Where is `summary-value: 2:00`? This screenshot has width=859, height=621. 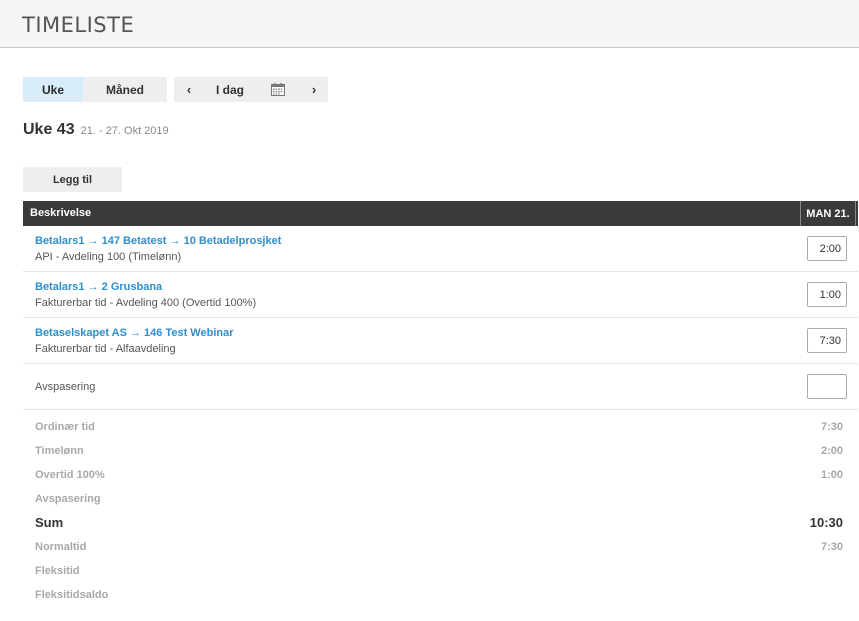
summary-value: 2:00 is located at coordinates (831, 451).